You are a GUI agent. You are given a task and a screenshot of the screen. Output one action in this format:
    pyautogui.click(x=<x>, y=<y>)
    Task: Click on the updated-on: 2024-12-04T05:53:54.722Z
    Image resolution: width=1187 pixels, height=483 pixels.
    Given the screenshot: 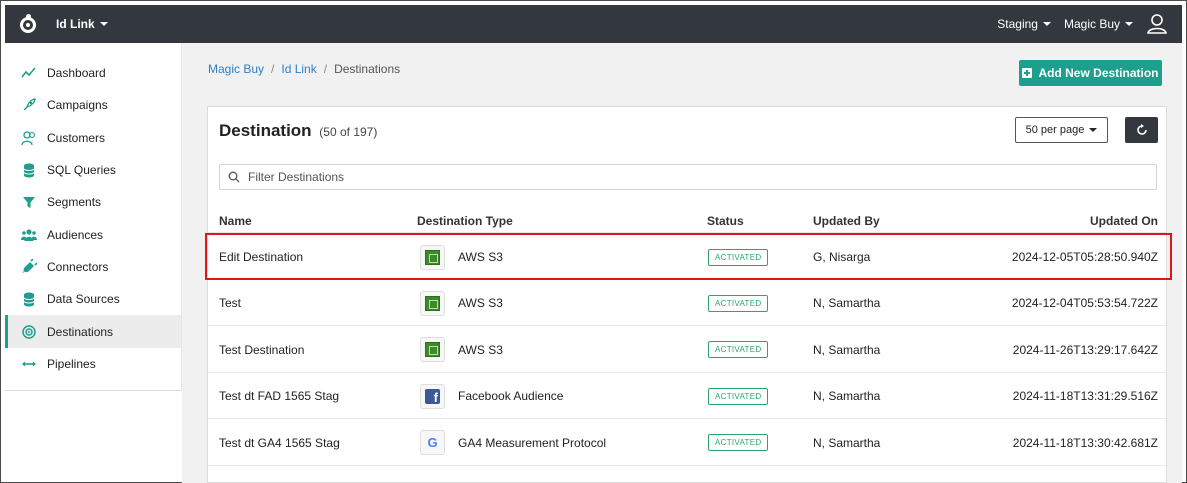 What is the action you would take?
    pyautogui.click(x=1084, y=303)
    